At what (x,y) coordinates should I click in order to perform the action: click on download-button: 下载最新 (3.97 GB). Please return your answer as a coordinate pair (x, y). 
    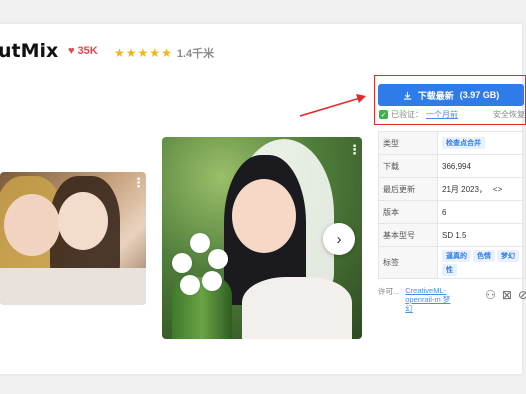
    Looking at the image, I should click on (451, 95).